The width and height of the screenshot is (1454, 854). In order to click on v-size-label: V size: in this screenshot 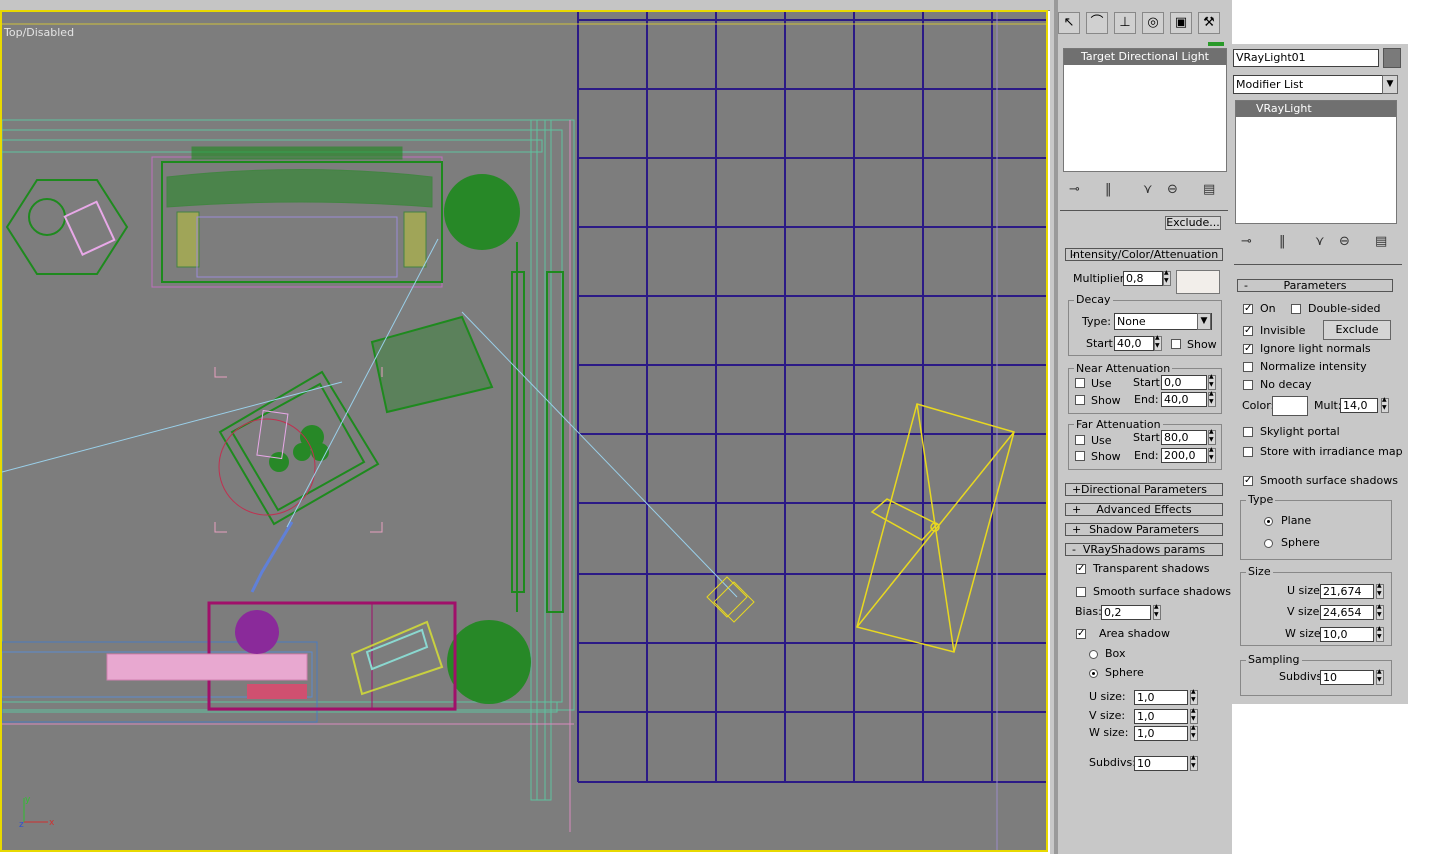, I will do `click(1305, 611)`.